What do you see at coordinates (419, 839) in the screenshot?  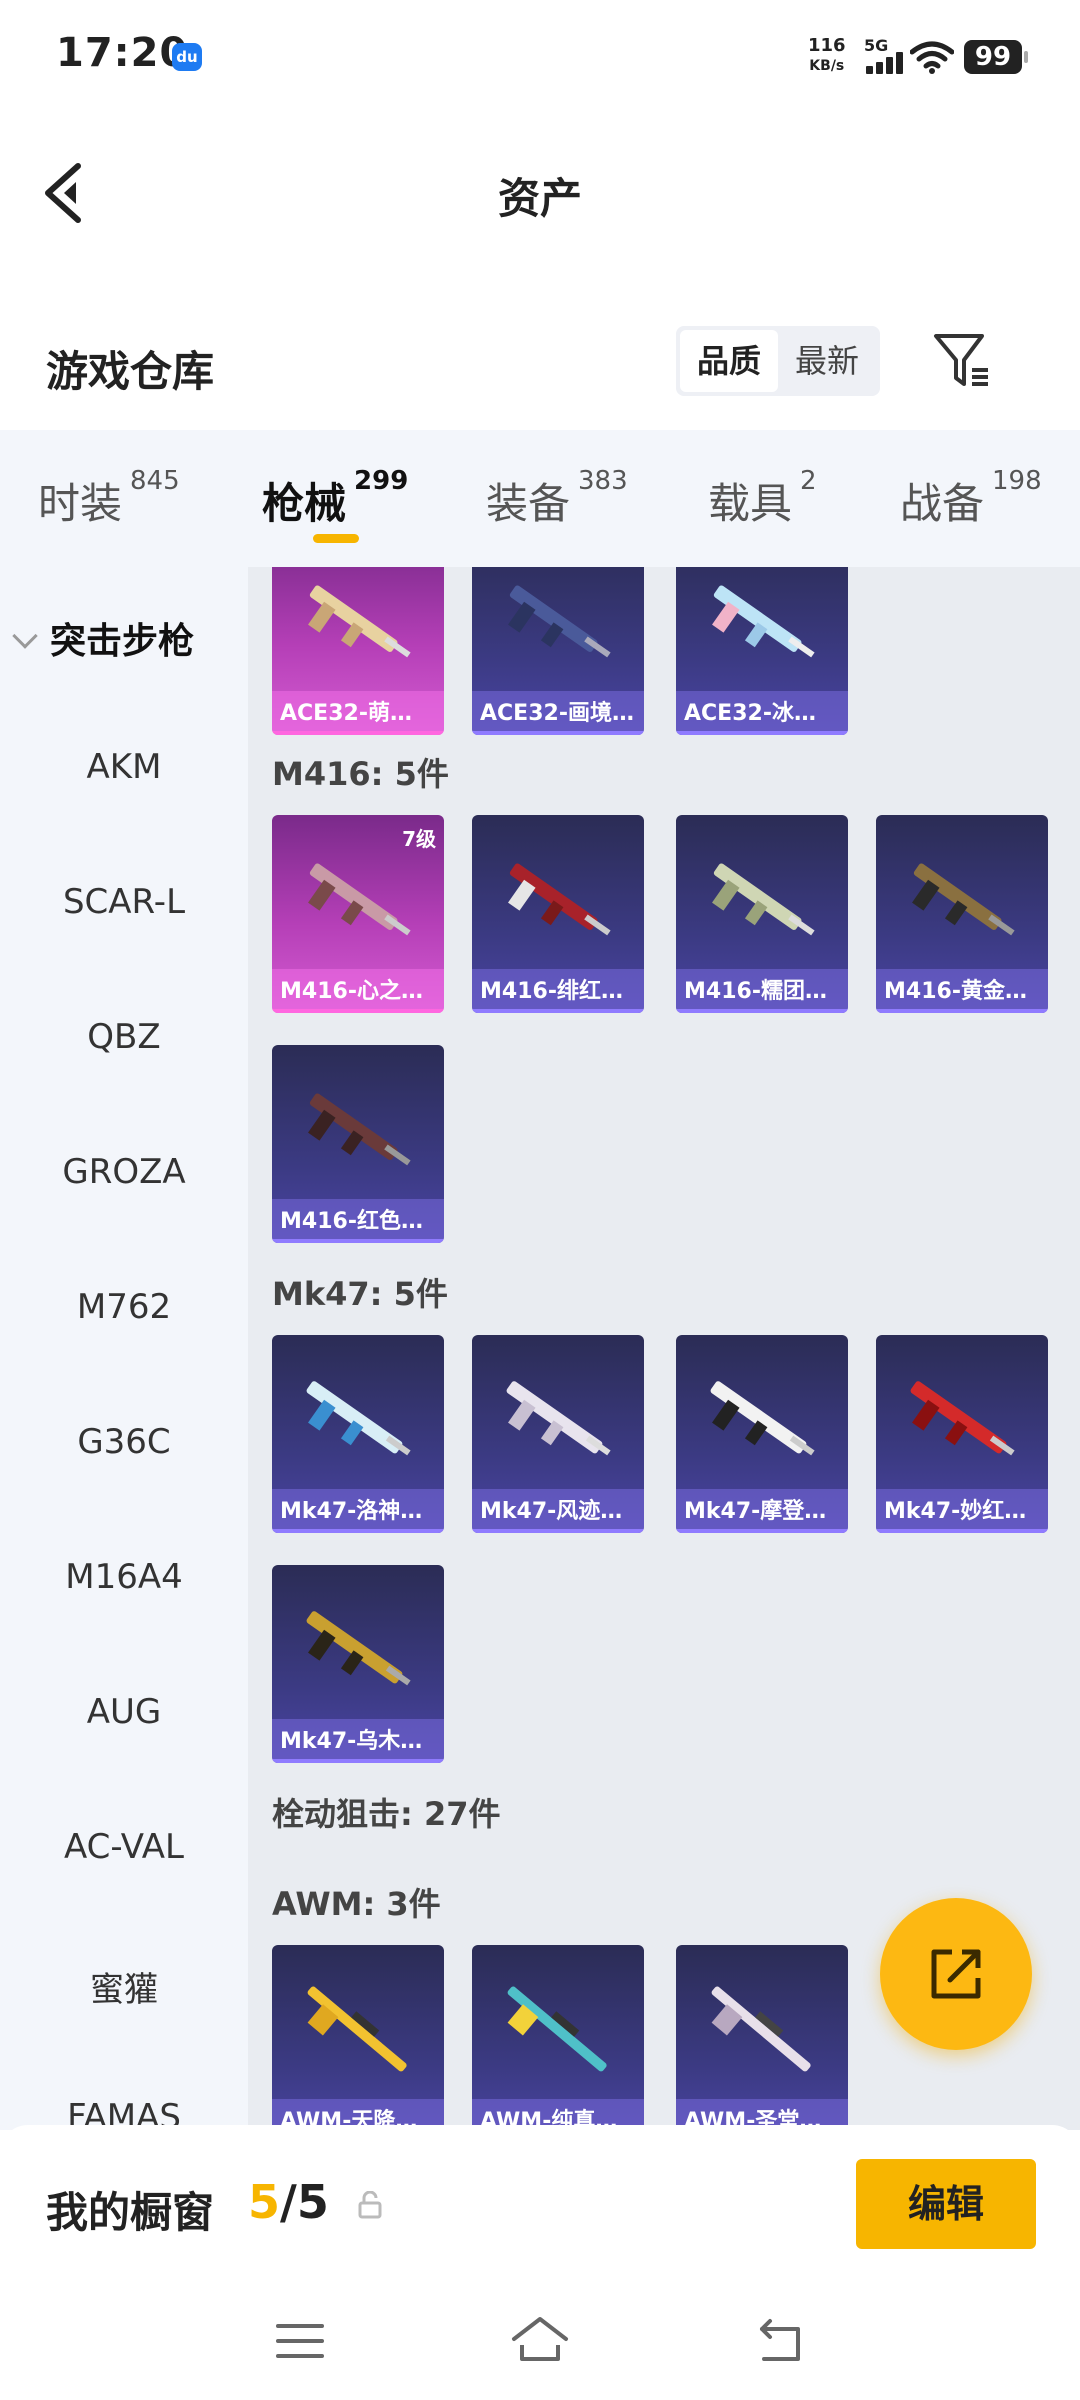 I see `level-badge: 7级` at bounding box center [419, 839].